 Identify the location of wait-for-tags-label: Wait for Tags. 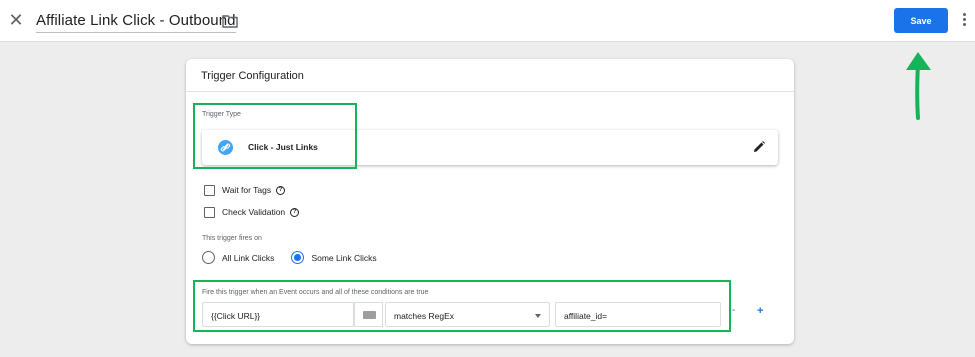
(247, 190).